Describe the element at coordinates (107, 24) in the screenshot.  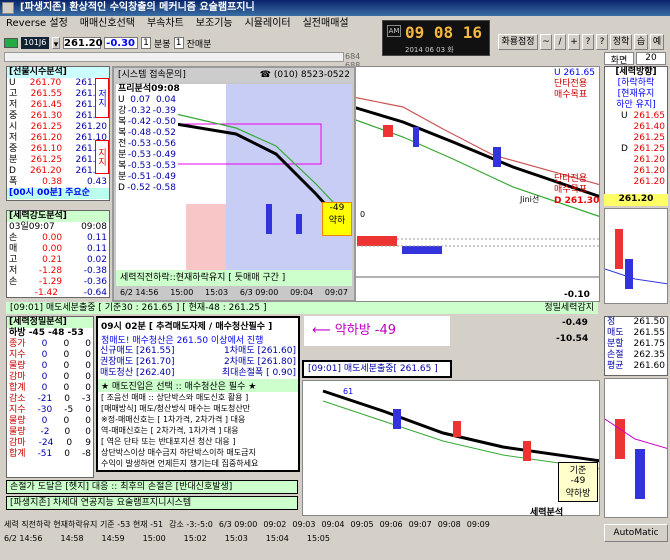
I see `menu-signal: 매매신호선택` at that location.